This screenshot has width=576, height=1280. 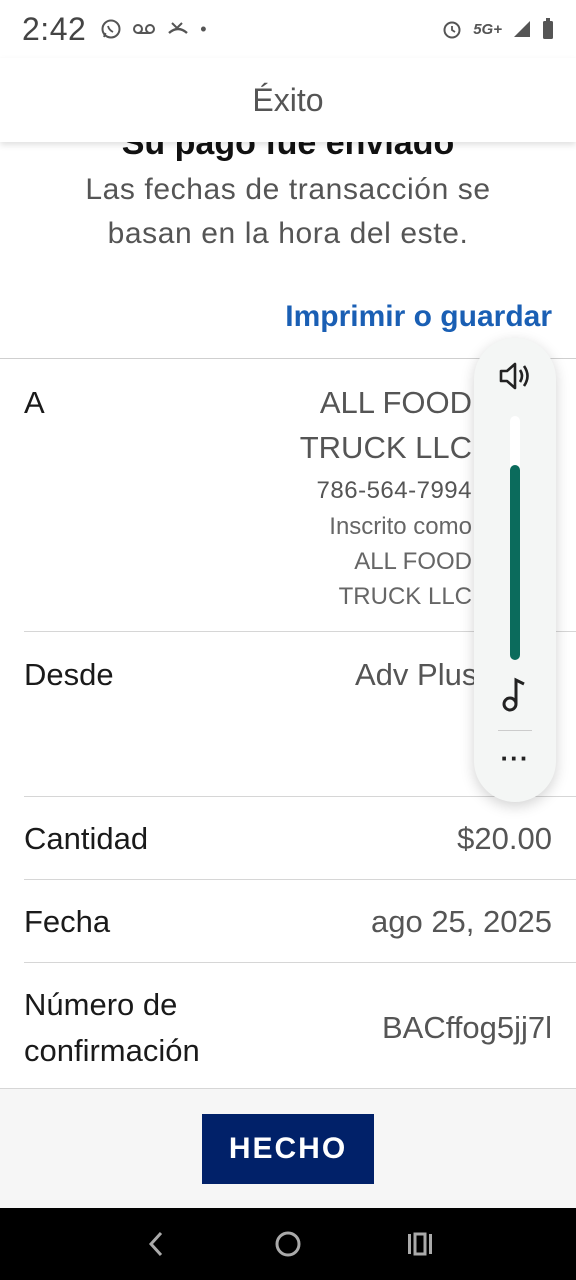 What do you see at coordinates (178, 28) in the screenshot?
I see `missed-call-icon` at bounding box center [178, 28].